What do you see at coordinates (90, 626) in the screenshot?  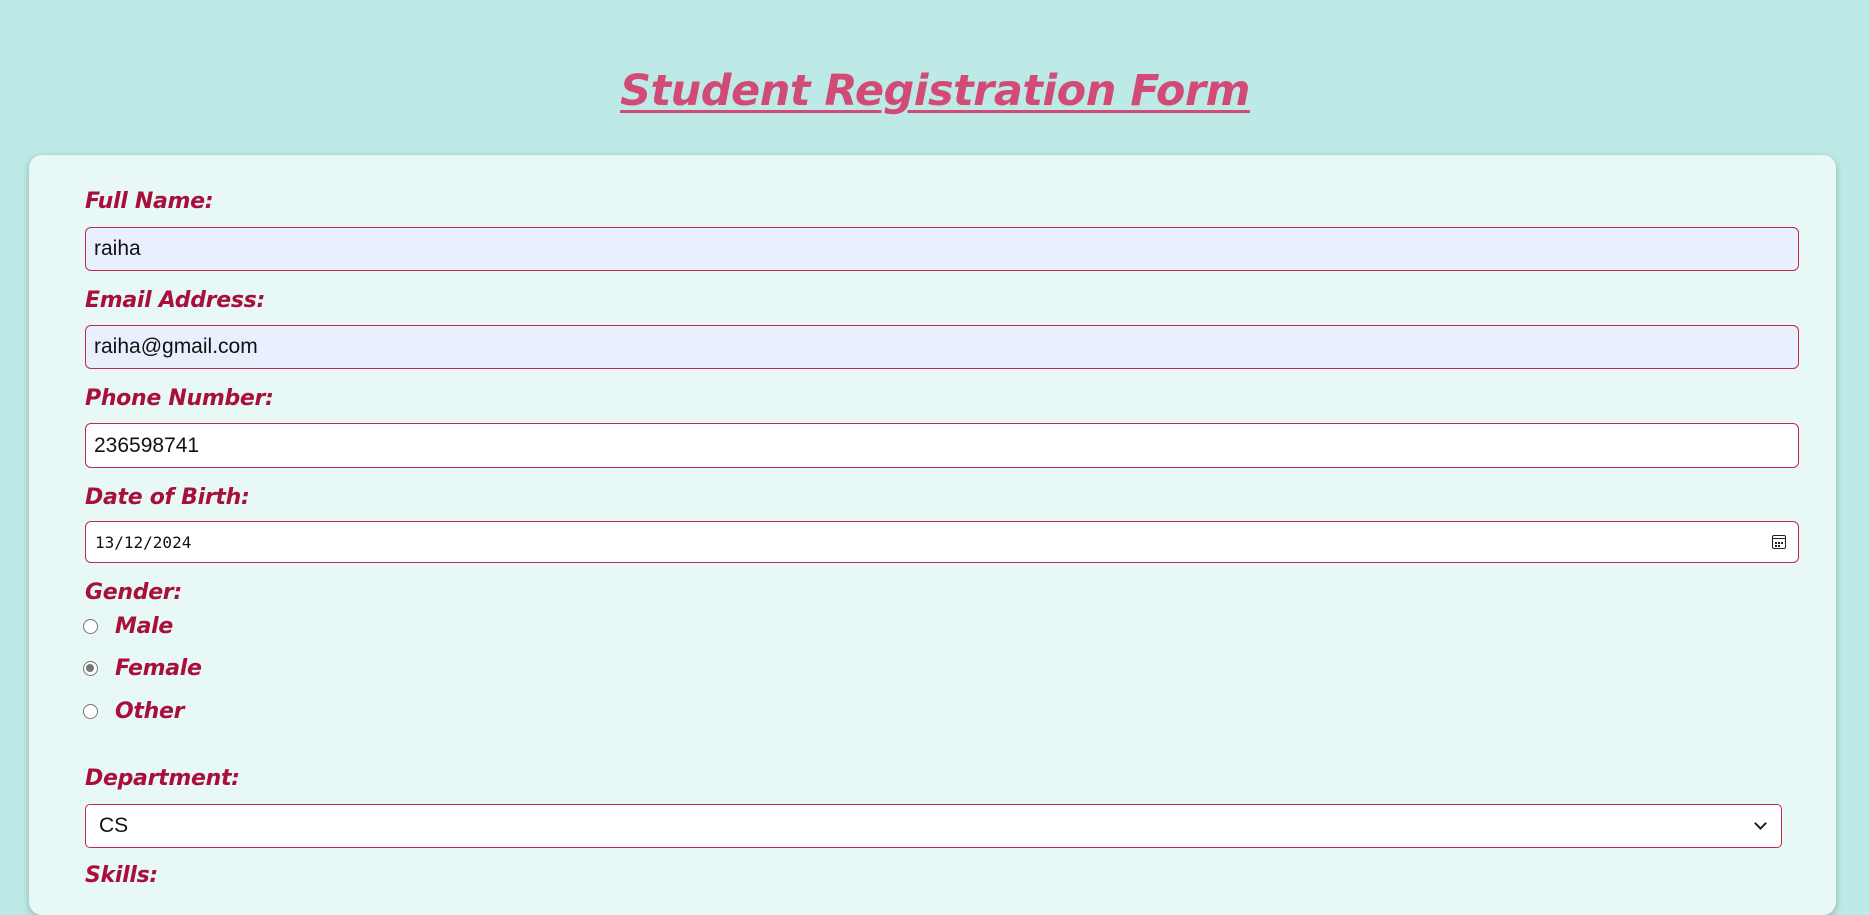 I see `radio-male` at bounding box center [90, 626].